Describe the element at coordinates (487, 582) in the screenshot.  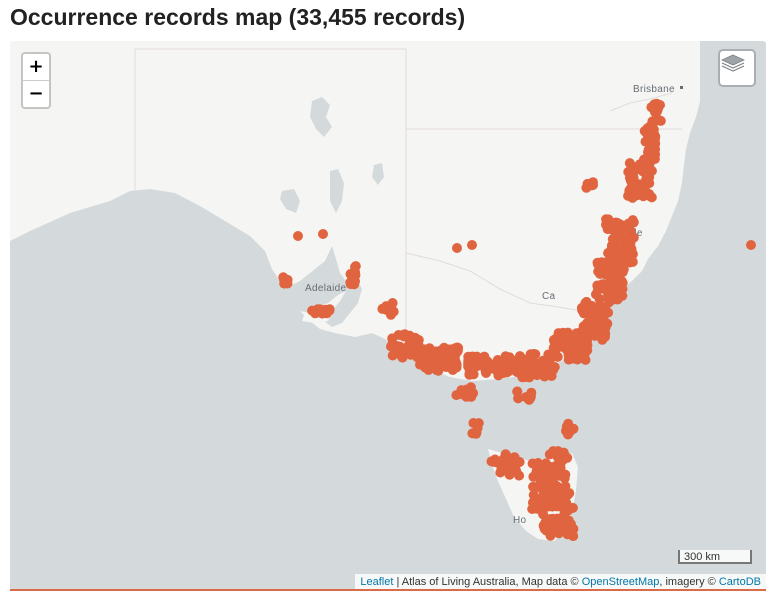
I see `attribution-text-1: | Atlas of Living Australia, Map data ©` at that location.